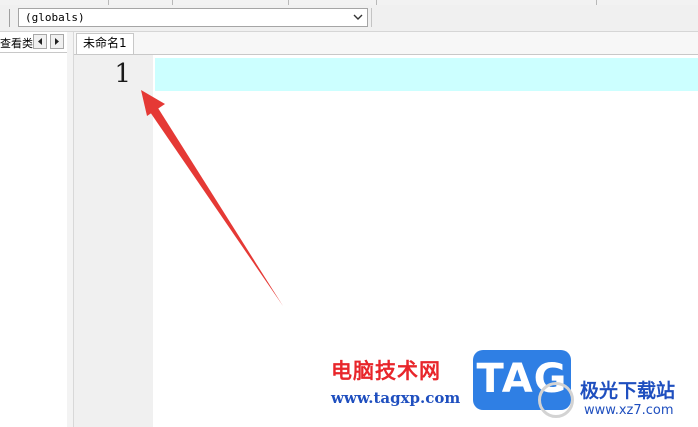  Describe the element at coordinates (386, 371) in the screenshot. I see `watermark-brand-cn: 电脑技术网` at that location.